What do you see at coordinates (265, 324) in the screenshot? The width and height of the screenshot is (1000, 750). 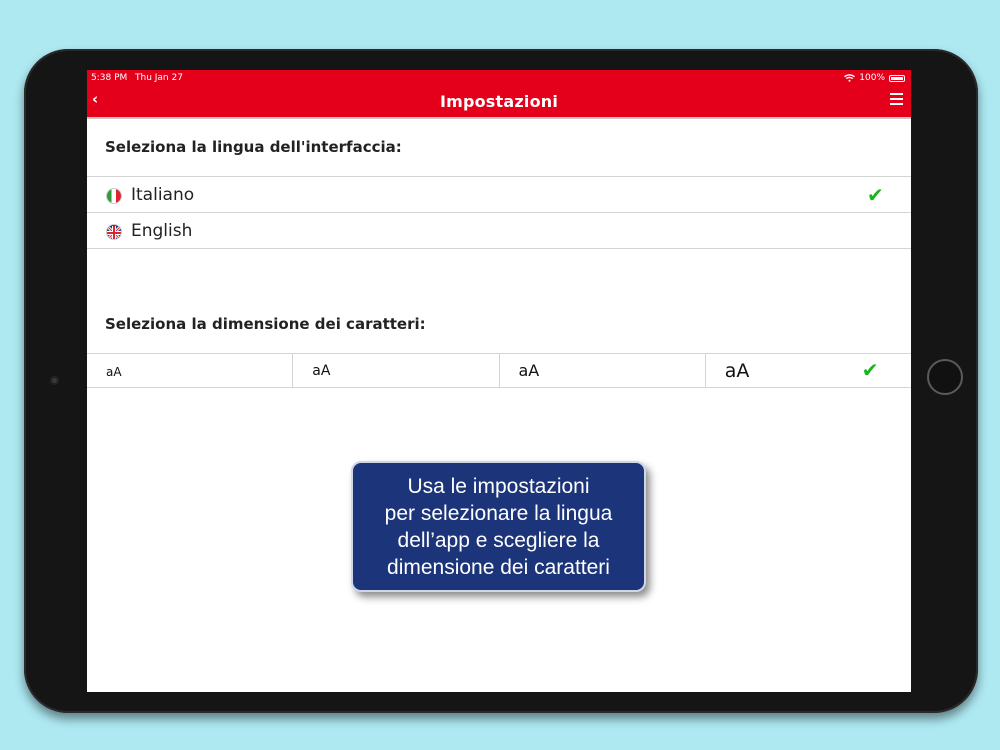 I see `font-size-section-title: Seleziona la dimensione dei caratteri:` at bounding box center [265, 324].